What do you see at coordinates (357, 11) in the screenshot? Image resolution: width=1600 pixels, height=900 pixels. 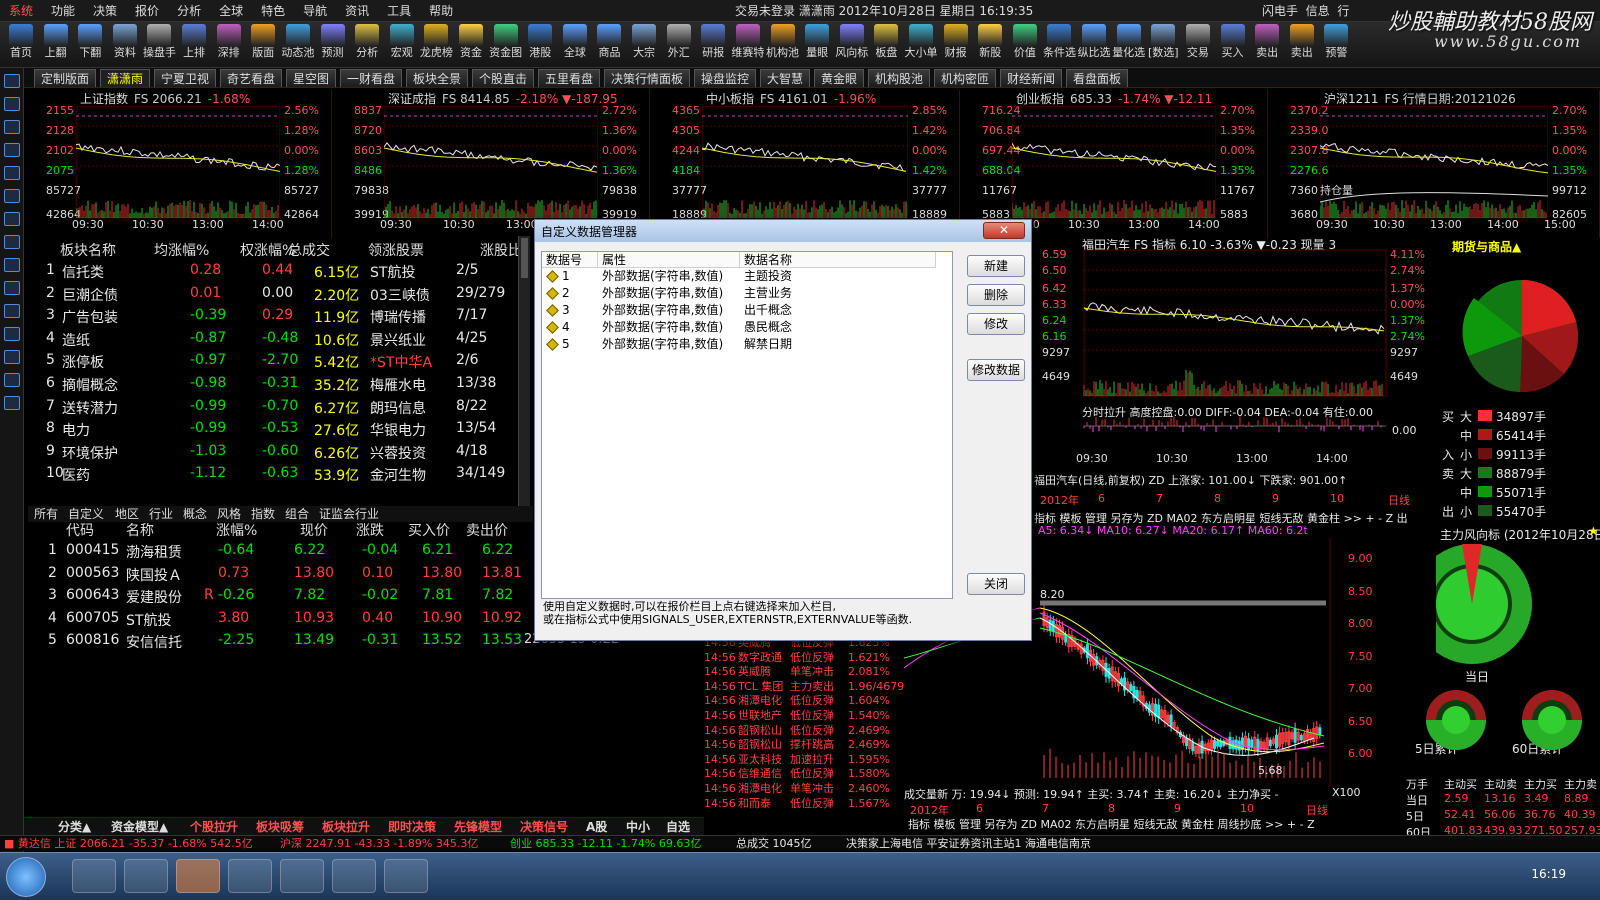 I see `menu-news: 资讯` at bounding box center [357, 11].